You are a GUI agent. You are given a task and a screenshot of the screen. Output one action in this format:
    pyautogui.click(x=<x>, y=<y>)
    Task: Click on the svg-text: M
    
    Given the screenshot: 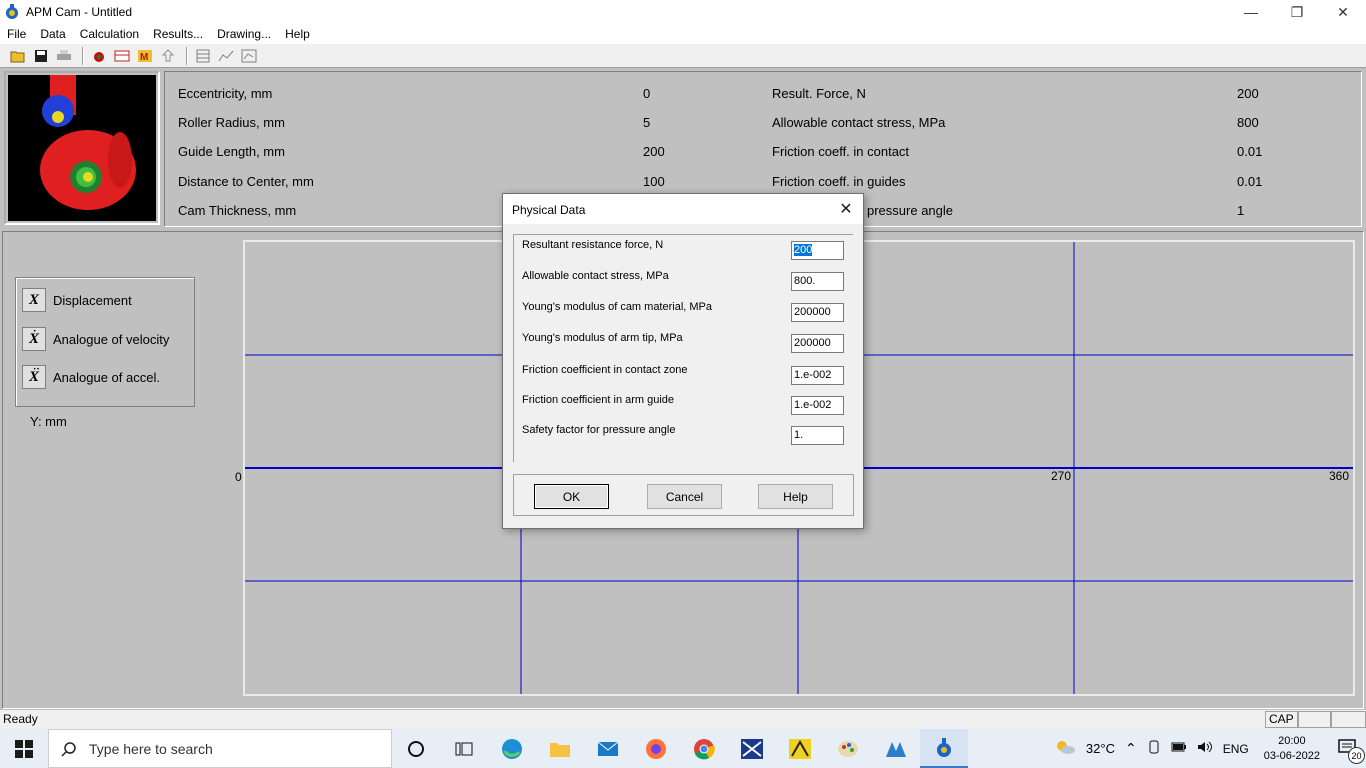 What is the action you would take?
    pyautogui.click(x=144, y=57)
    